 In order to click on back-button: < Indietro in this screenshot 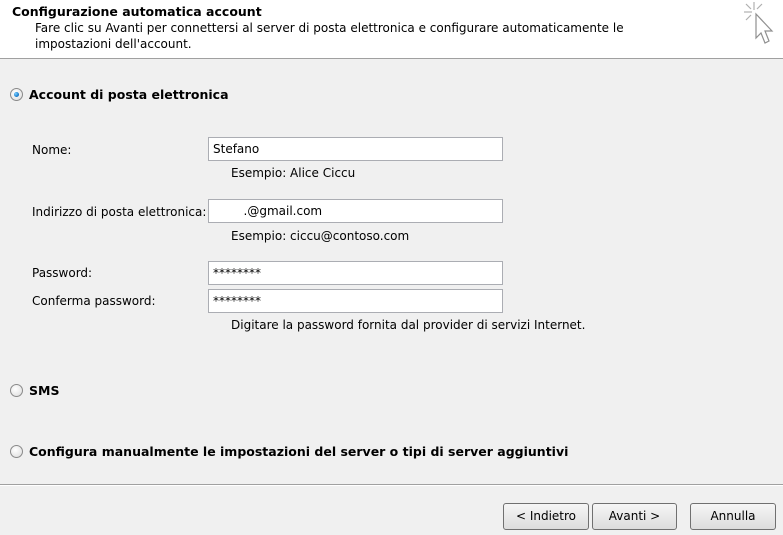, I will do `click(546, 516)`.